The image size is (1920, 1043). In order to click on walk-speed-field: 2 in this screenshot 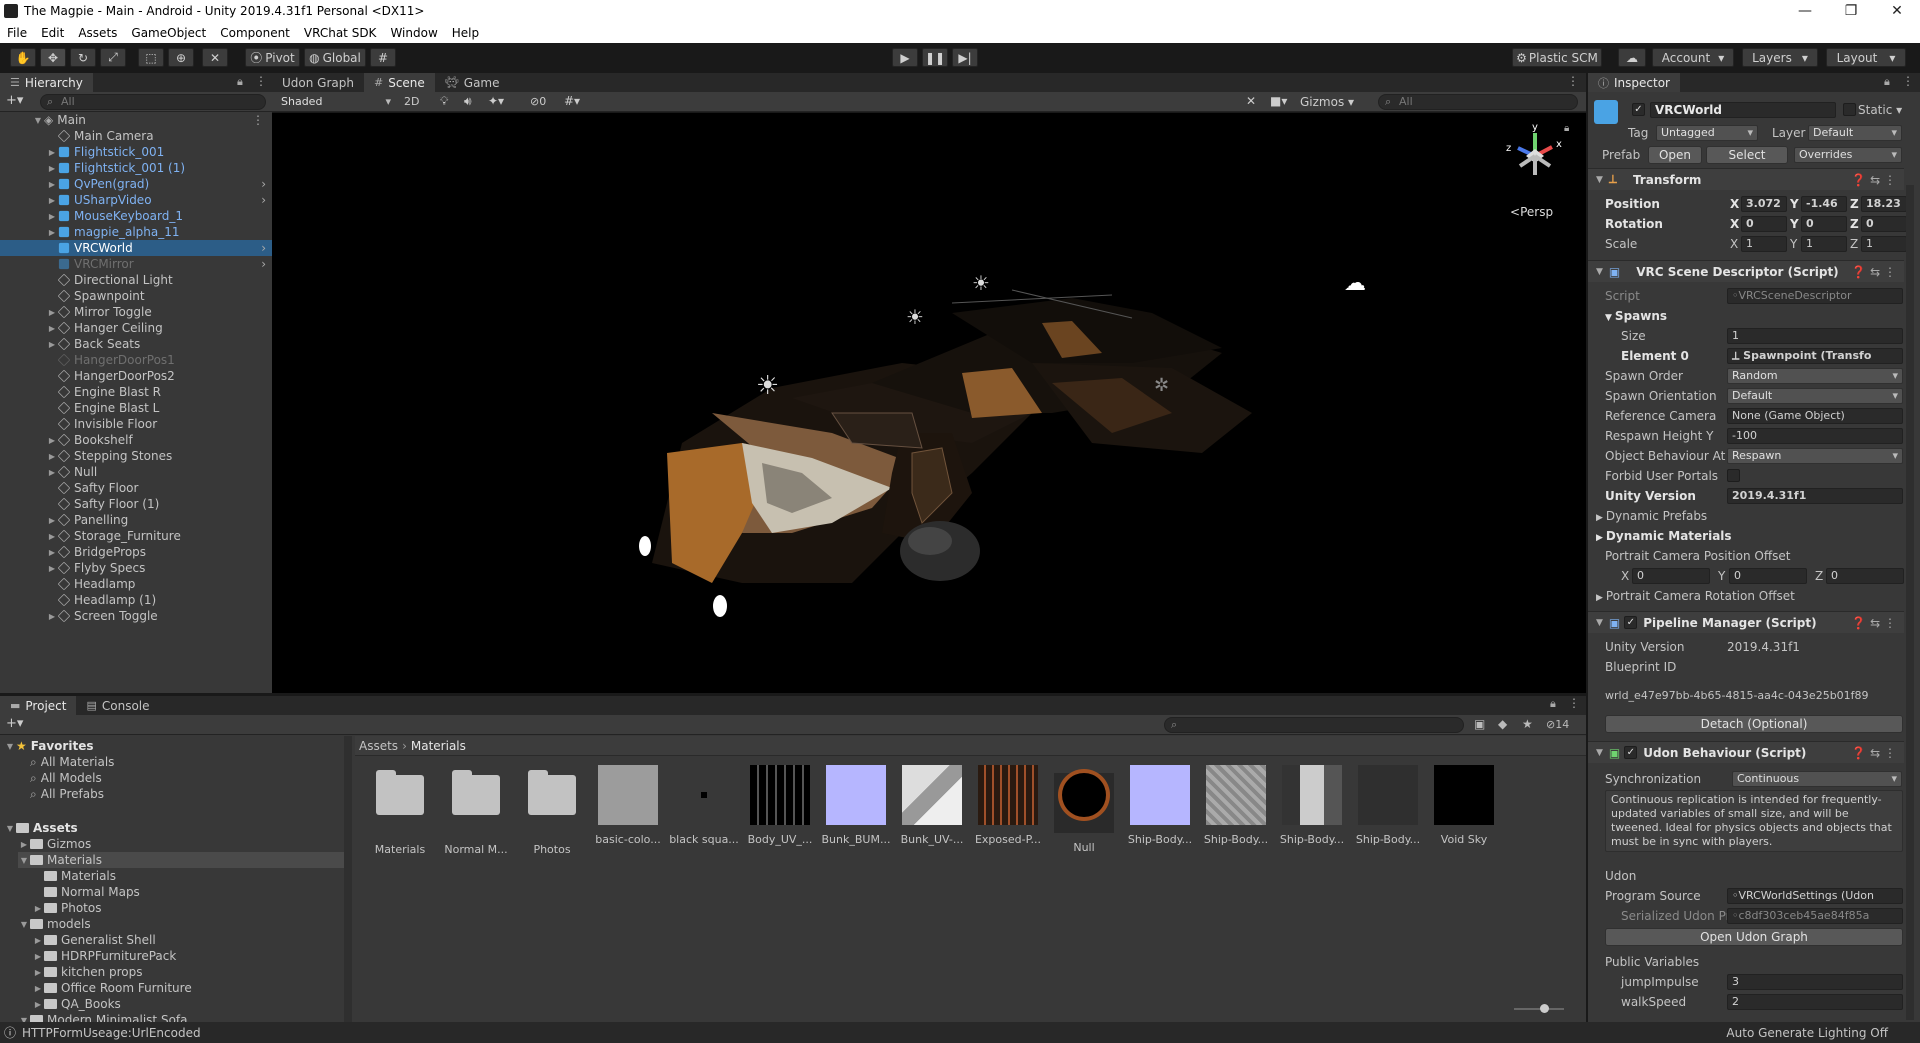, I will do `click(1815, 1002)`.